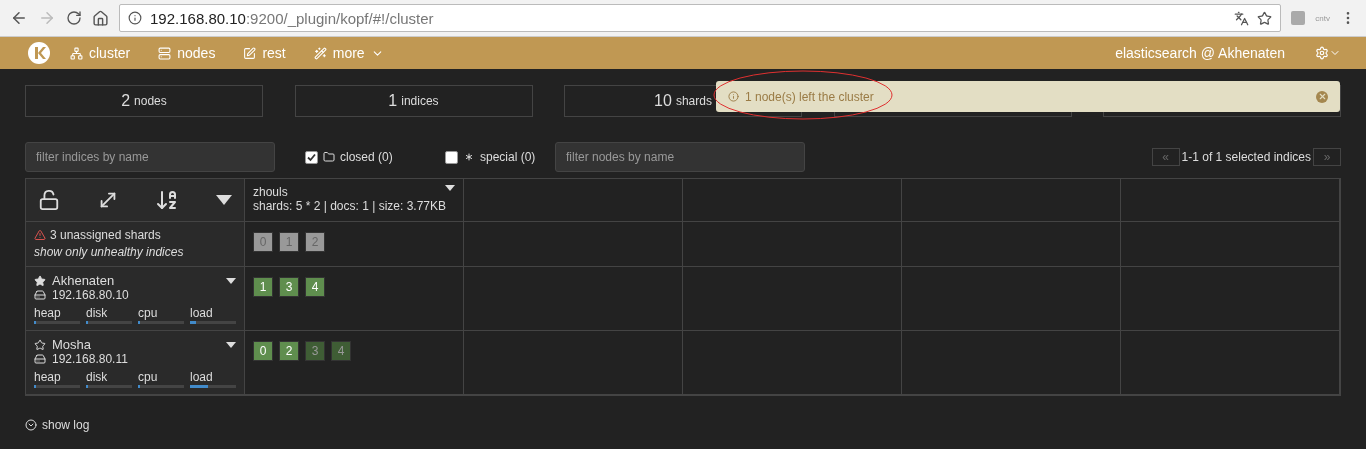 Image resolution: width=1366 pixels, height=449 pixels. I want to click on unassigned-text: 3 unassigned shards, so click(105, 235).